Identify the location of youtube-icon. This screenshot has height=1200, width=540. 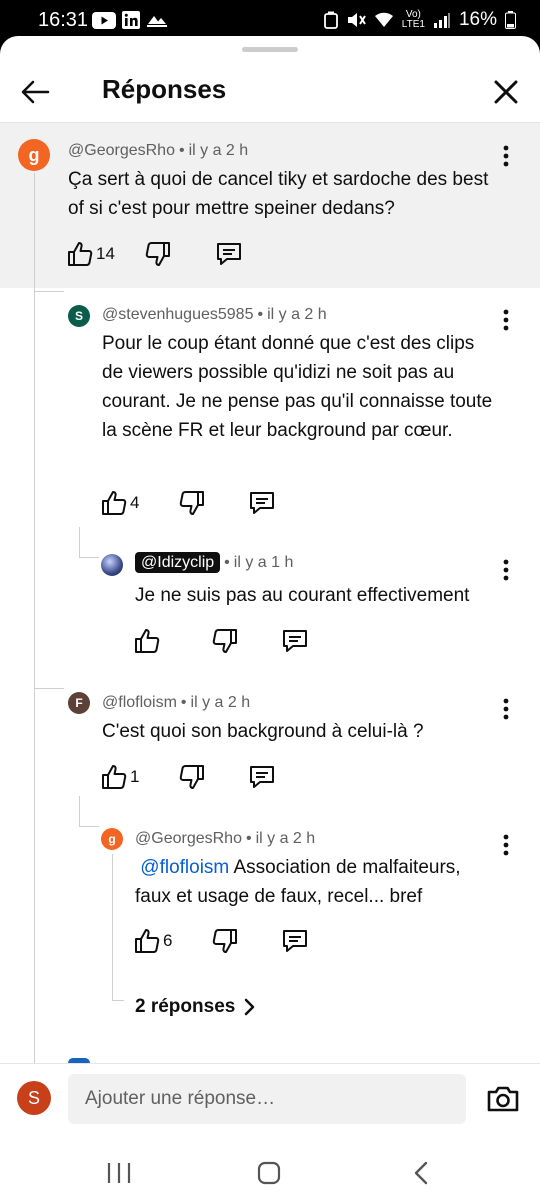
(104, 20).